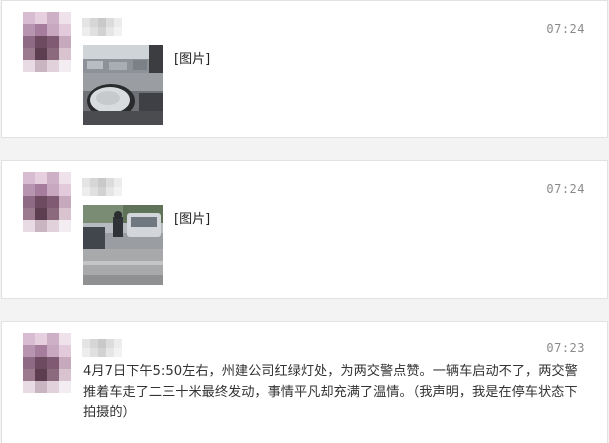 Image resolution: width=609 pixels, height=443 pixels. Describe the element at coordinates (565, 348) in the screenshot. I see `message-time: 07:23` at that location.